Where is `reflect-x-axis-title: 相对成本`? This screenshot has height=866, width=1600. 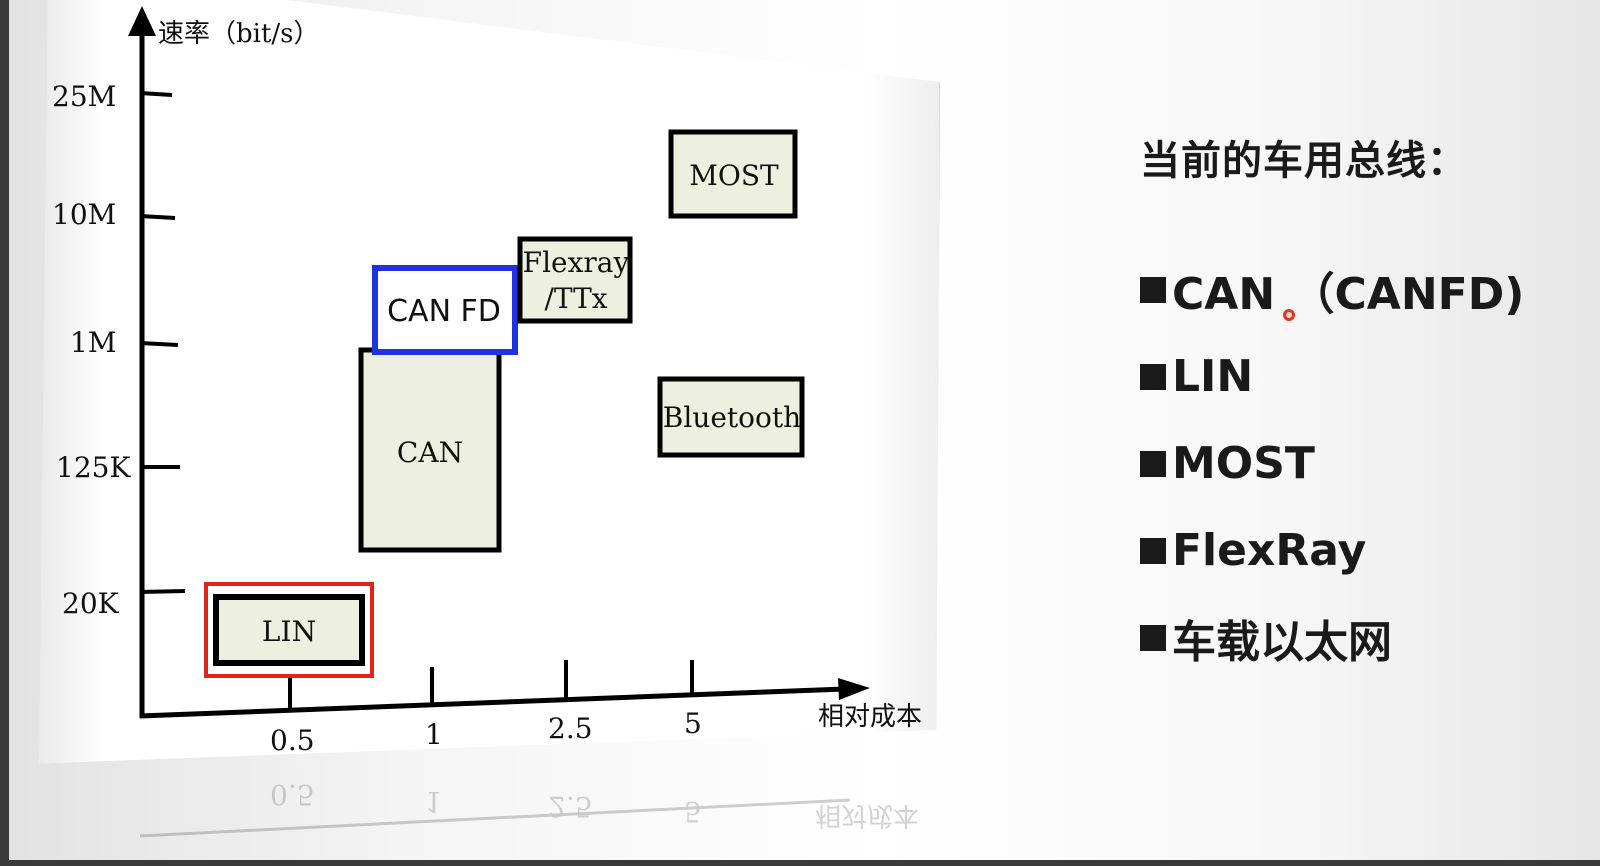 reflect-x-axis-title: 相对成本 is located at coordinates (867, 815).